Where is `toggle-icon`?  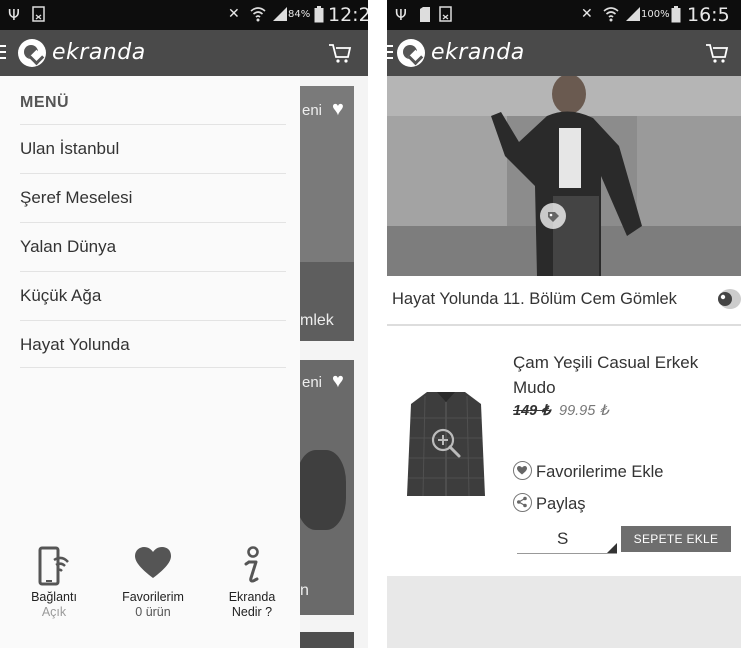
toggle-icon is located at coordinates (727, 301).